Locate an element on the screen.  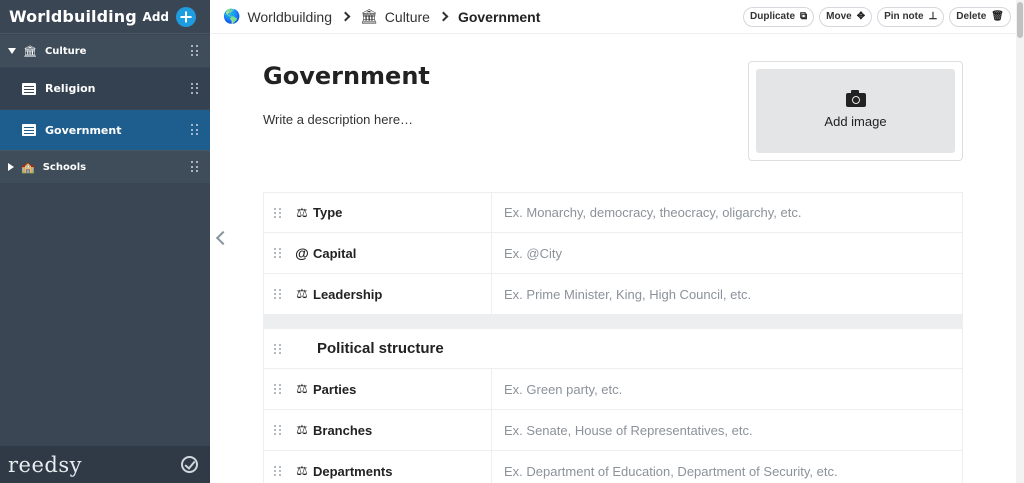
sidebar-item-label: Government is located at coordinates (83, 130).